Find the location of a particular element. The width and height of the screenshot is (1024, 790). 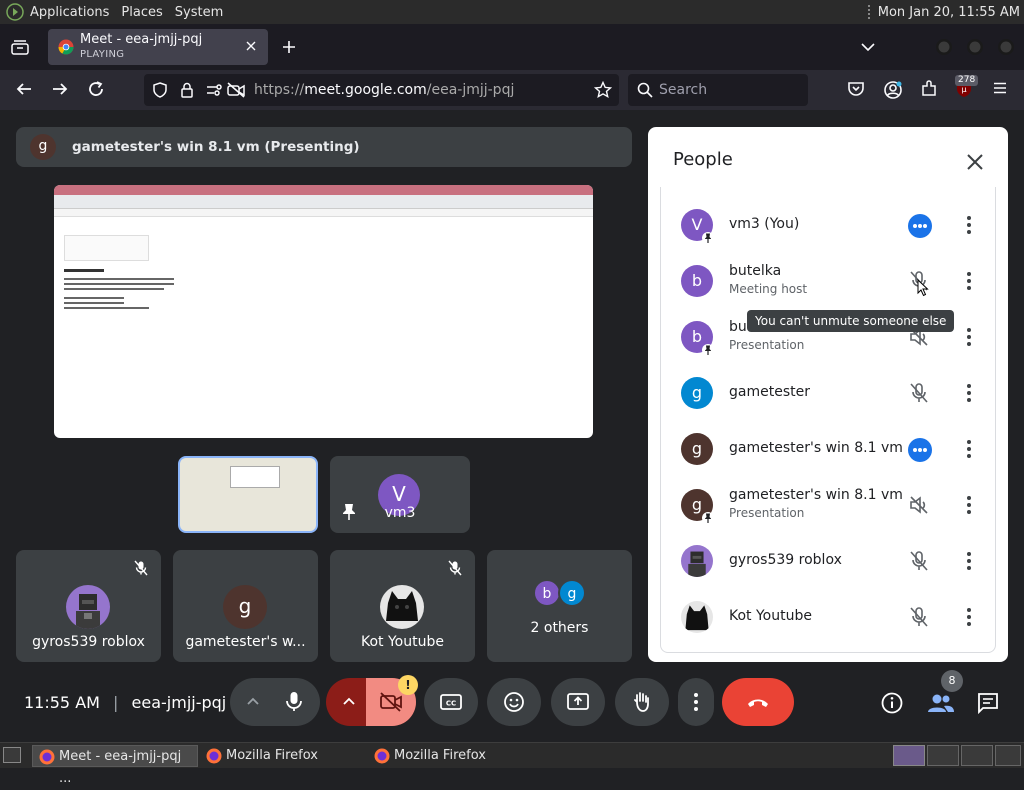

panel-clock: Mon Jan 20, 11:55 AM is located at coordinates (943, 12).